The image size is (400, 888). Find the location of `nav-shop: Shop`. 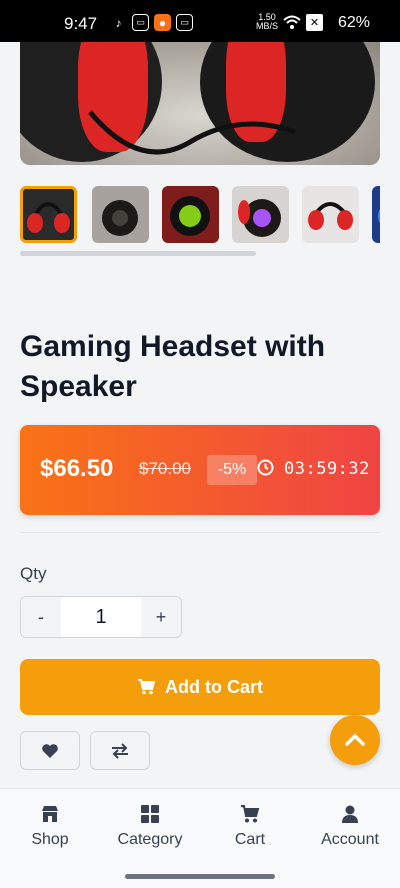

nav-shop: Shop is located at coordinates (50, 827).